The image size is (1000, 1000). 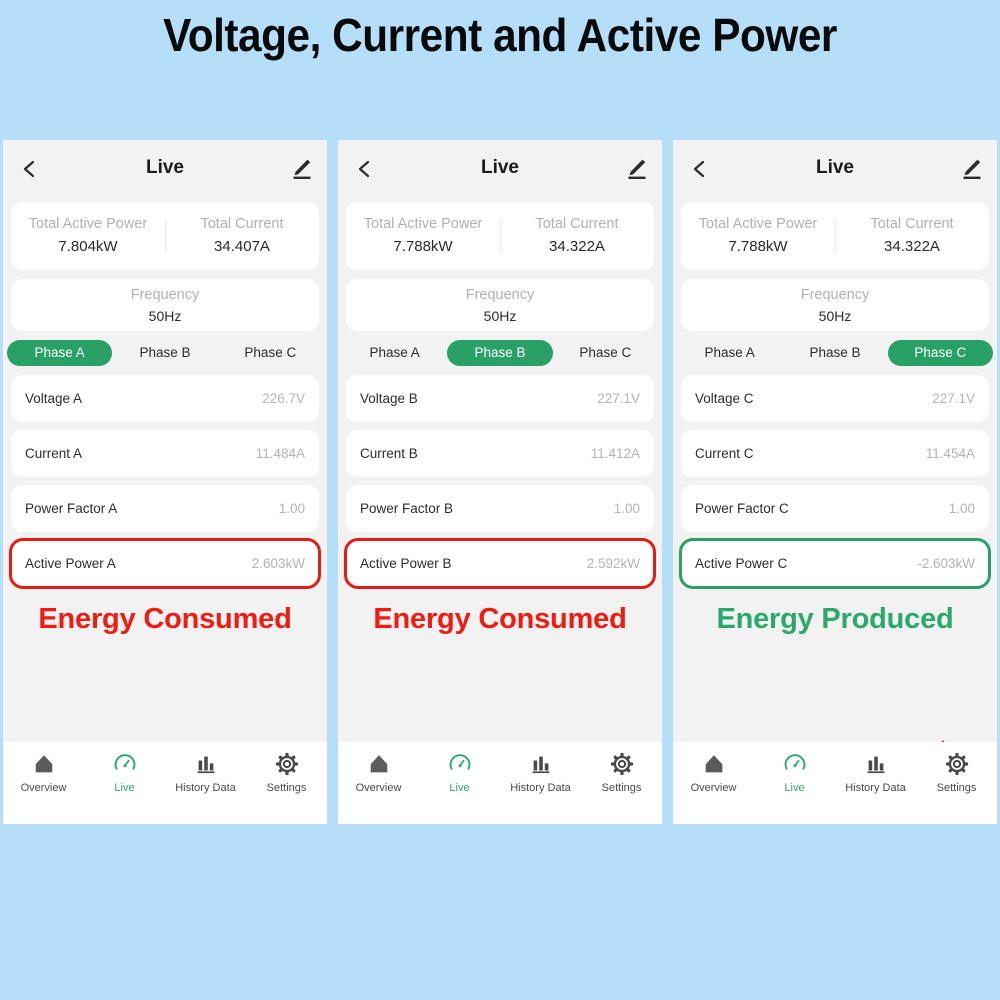 What do you see at coordinates (956, 788) in the screenshot?
I see `nav-item-label: Settings` at bounding box center [956, 788].